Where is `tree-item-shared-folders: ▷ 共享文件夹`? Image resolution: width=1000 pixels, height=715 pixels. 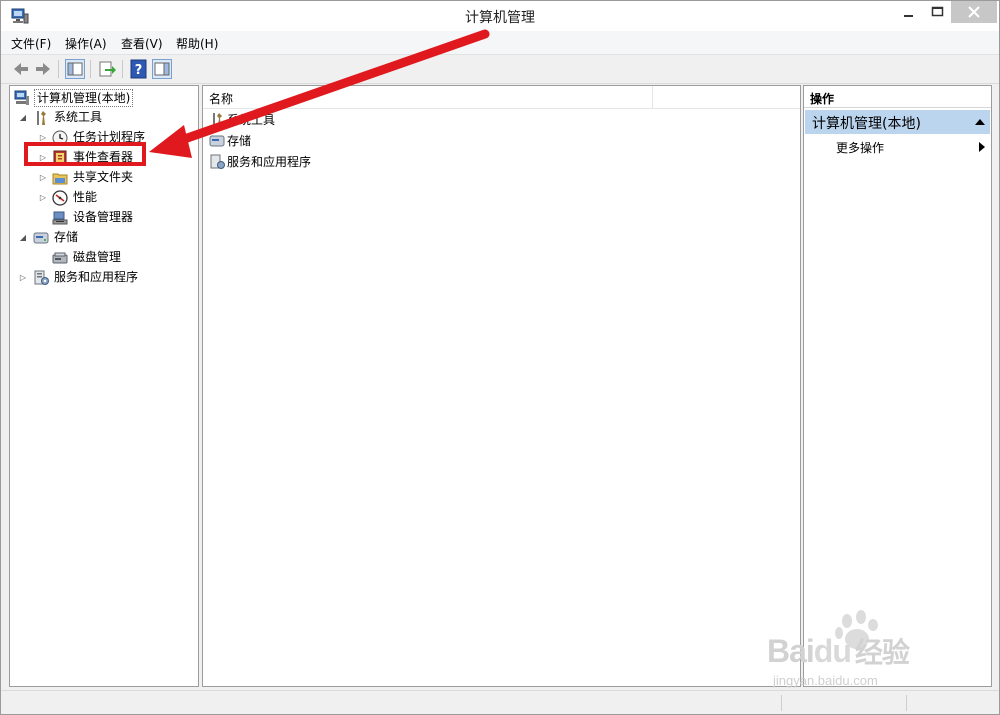
tree-item-shared-folders: ▷ 共享文件夹 is located at coordinates (102, 177).